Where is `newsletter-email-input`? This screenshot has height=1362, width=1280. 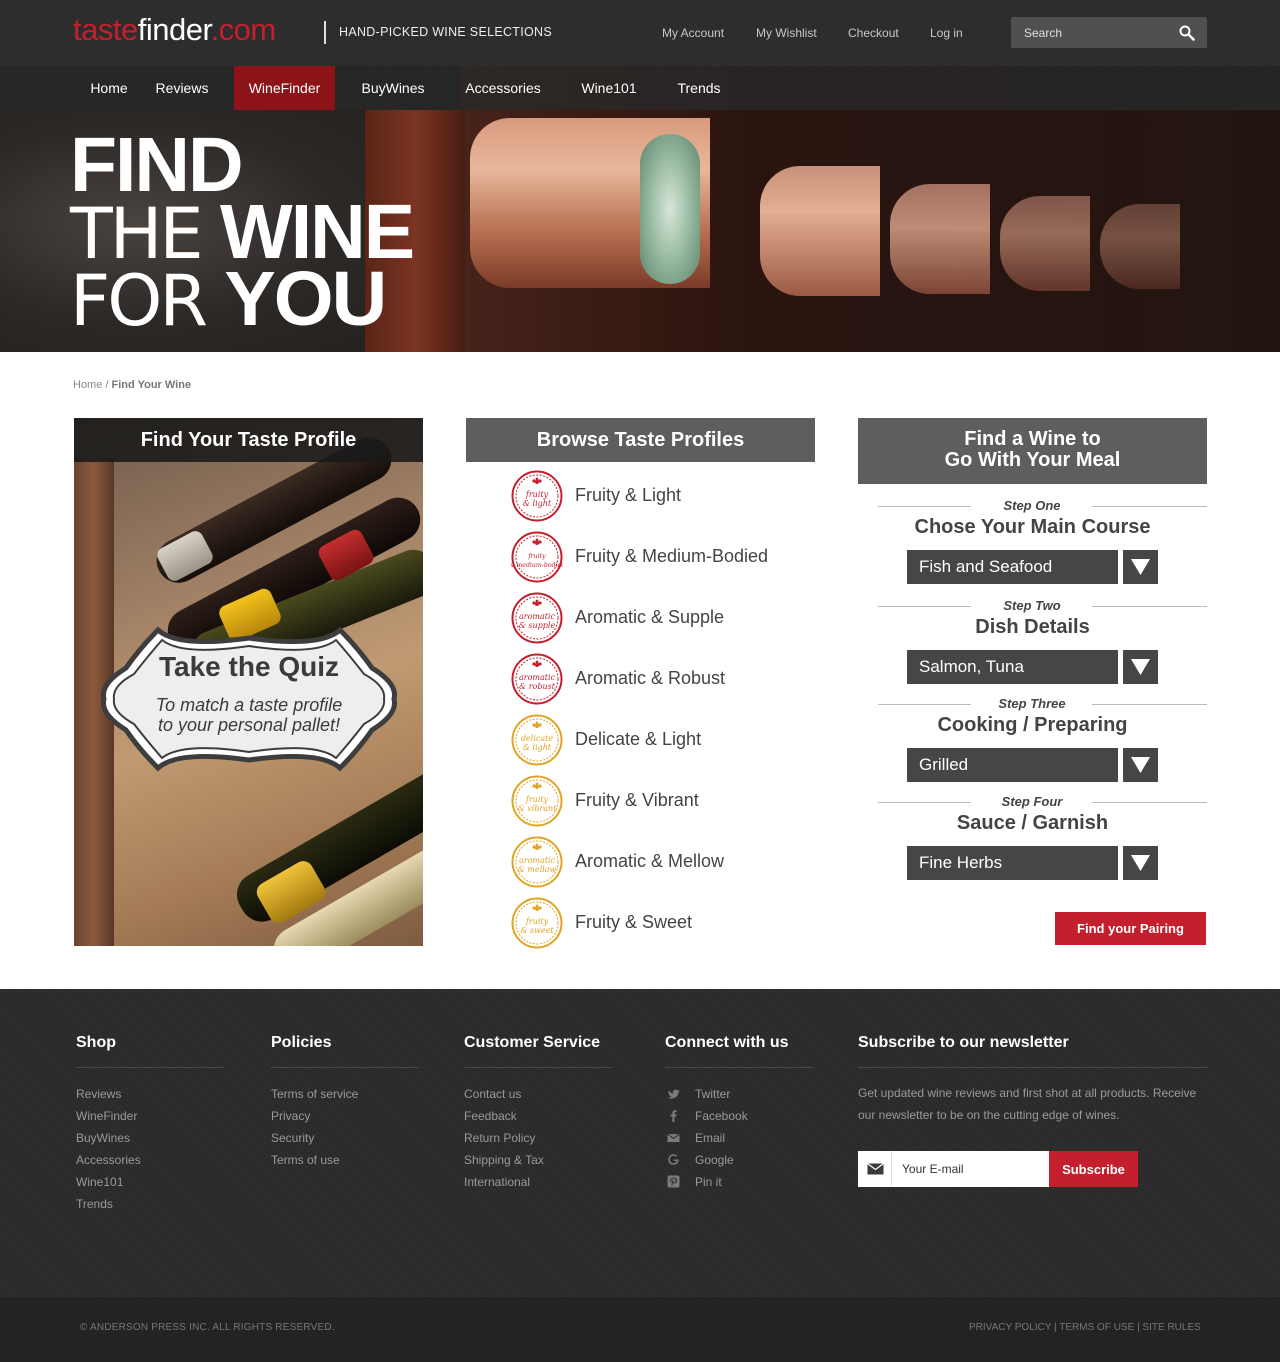
newsletter-email-input is located at coordinates (974, 1169).